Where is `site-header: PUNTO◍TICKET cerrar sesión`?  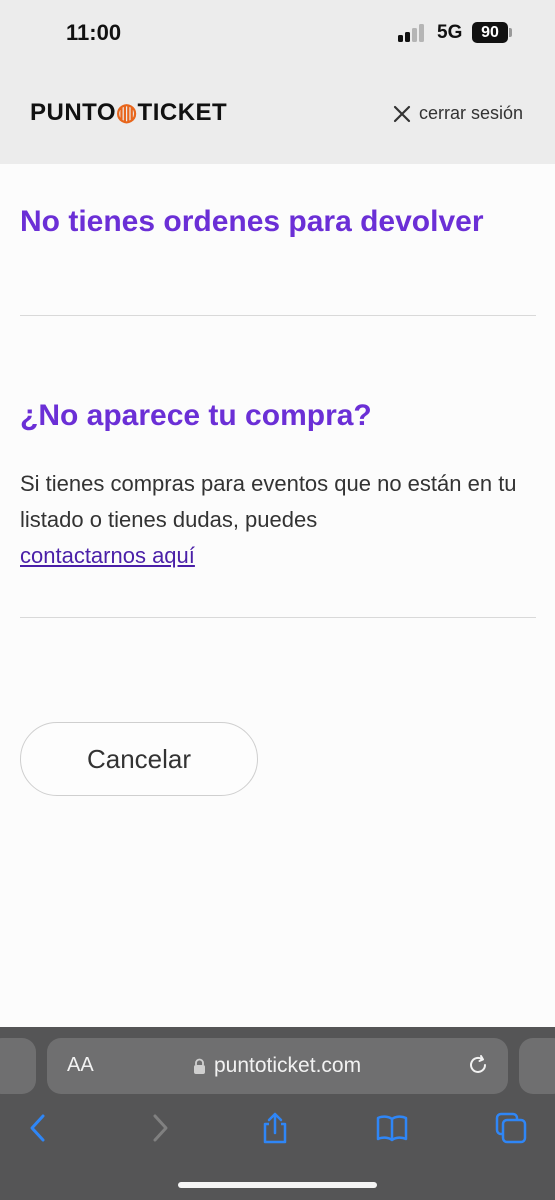
site-header: PUNTO◍TICKET cerrar sesión is located at coordinates (277, 116).